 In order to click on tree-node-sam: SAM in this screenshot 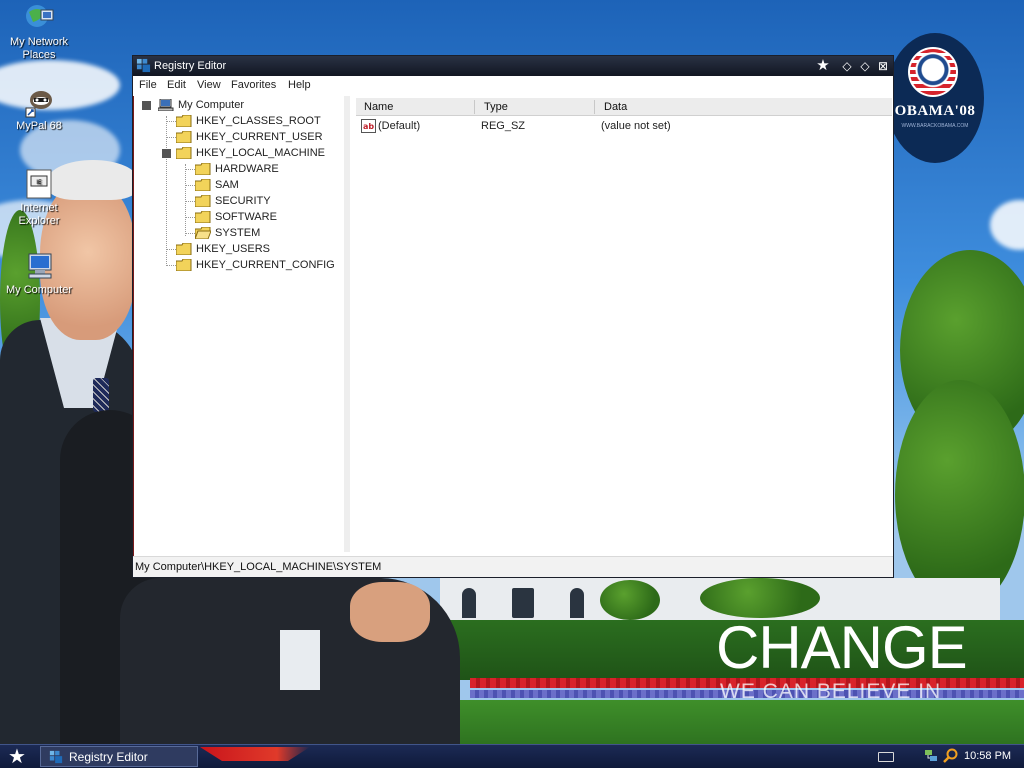, I will do `click(264, 186)`.